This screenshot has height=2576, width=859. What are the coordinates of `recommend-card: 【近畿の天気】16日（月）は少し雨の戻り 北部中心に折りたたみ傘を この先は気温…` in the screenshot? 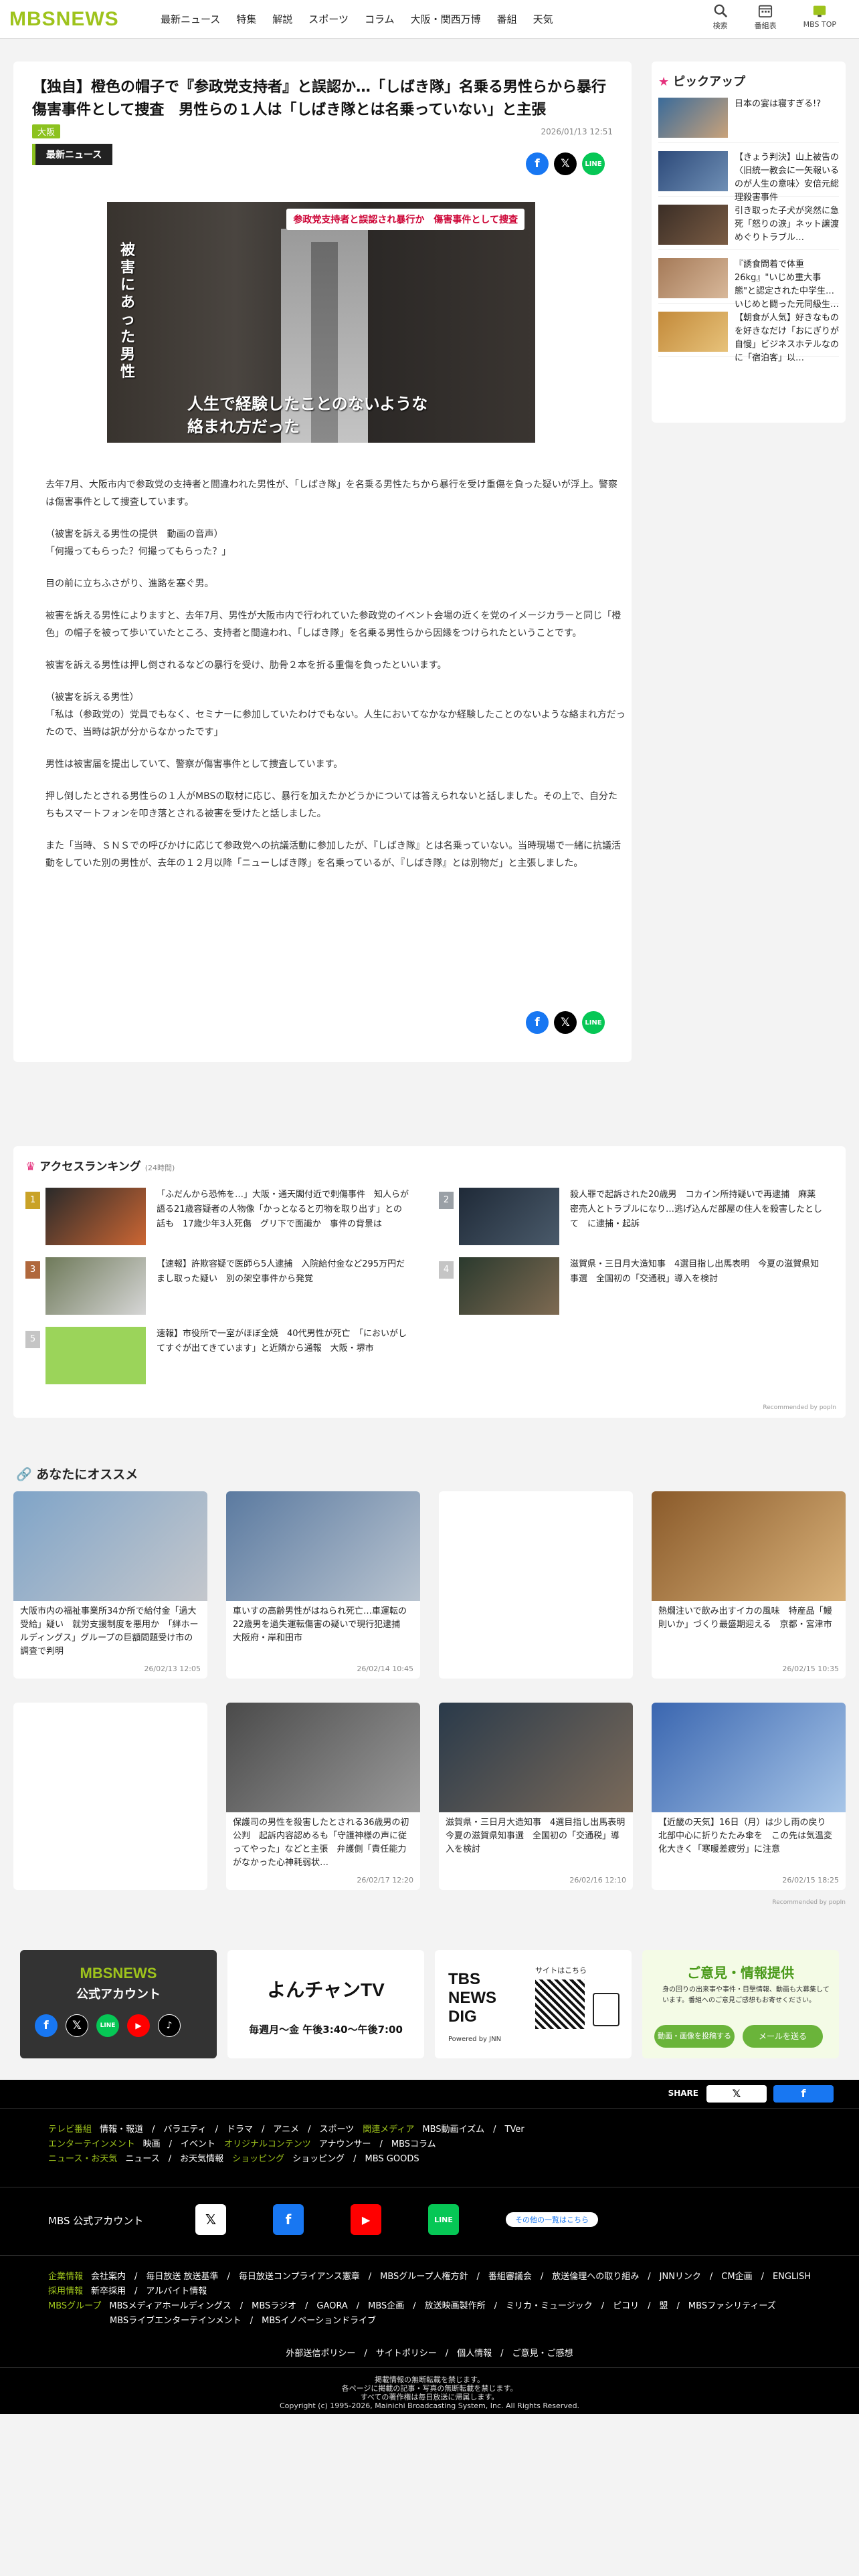 It's located at (749, 1797).